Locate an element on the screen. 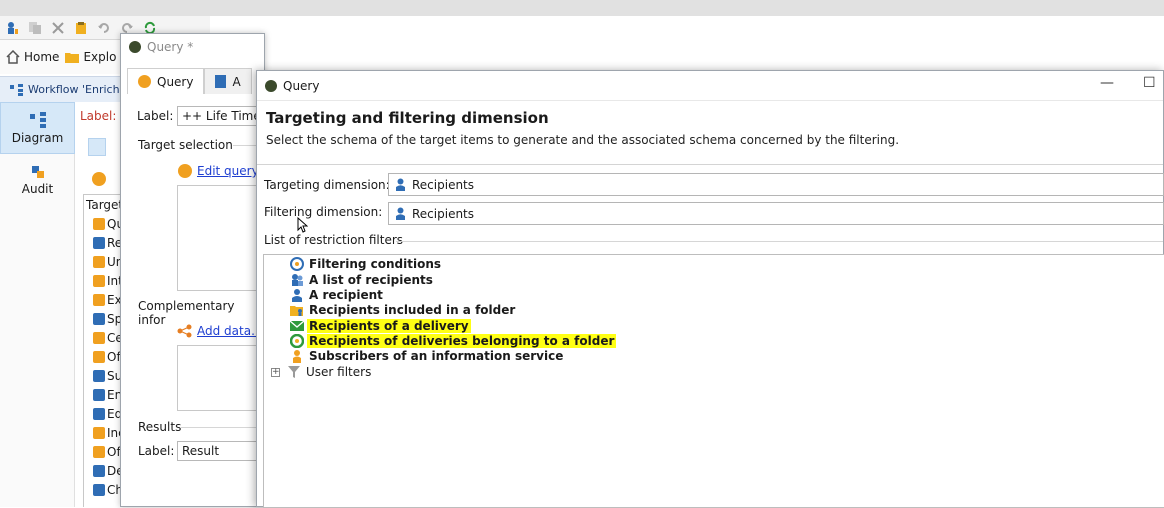  minimize-icon: — is located at coordinates (1107, 83).